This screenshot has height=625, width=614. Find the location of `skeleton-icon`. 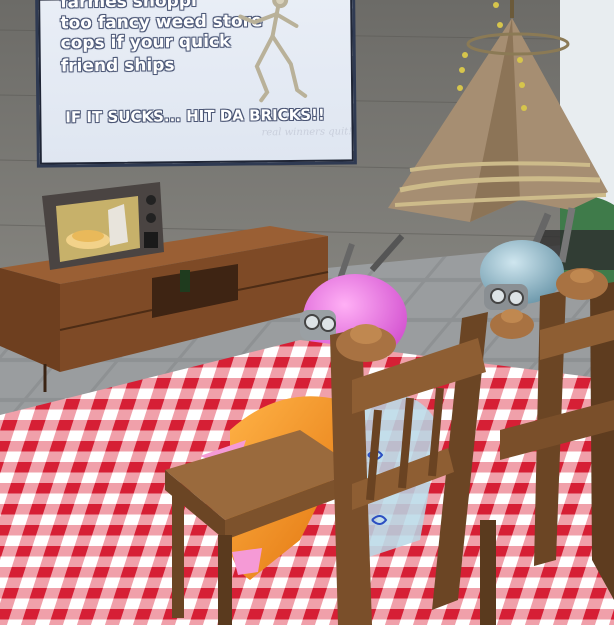

skeleton-icon is located at coordinates (273, 51).